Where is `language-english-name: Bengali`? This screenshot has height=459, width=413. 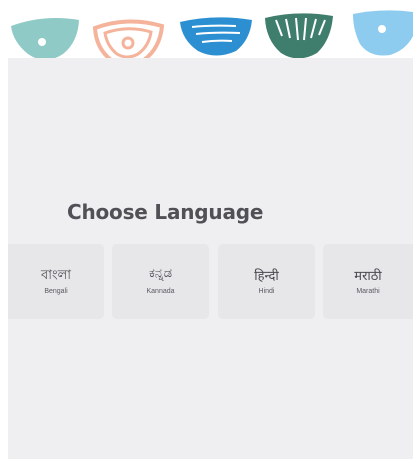 language-english-name: Bengali is located at coordinates (56, 291).